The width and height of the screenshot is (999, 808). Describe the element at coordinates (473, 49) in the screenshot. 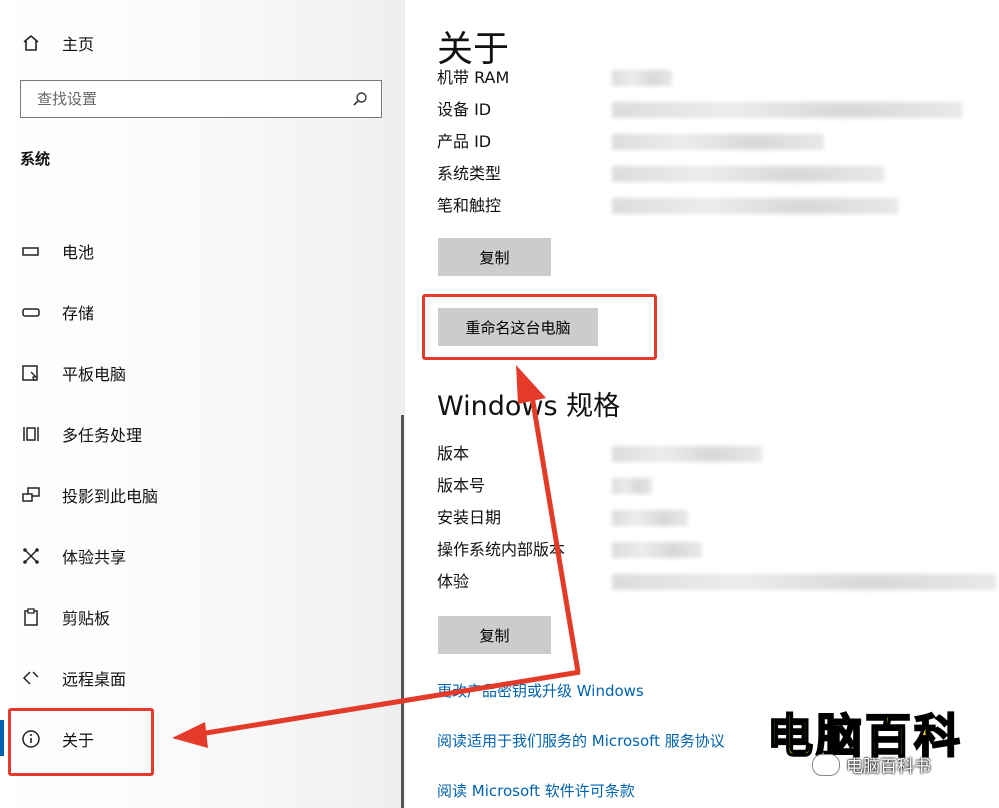

I see `page-title: 关于` at that location.